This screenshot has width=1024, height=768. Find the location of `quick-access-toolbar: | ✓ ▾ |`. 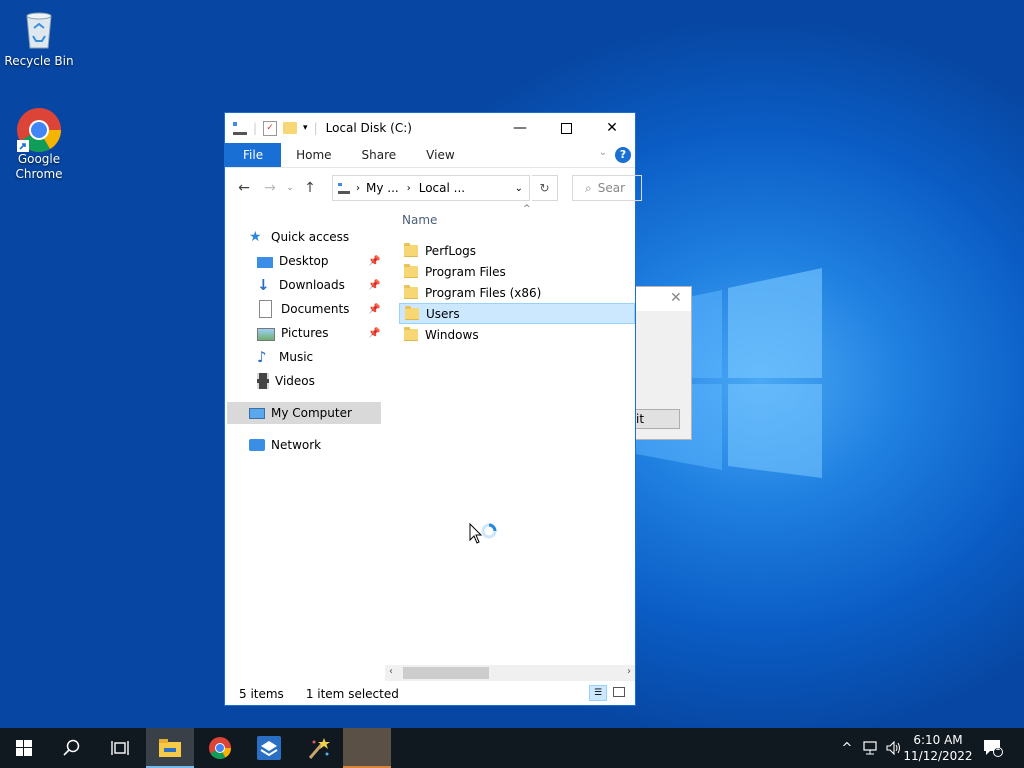

quick-access-toolbar: | ✓ ▾ | is located at coordinates (271, 128).